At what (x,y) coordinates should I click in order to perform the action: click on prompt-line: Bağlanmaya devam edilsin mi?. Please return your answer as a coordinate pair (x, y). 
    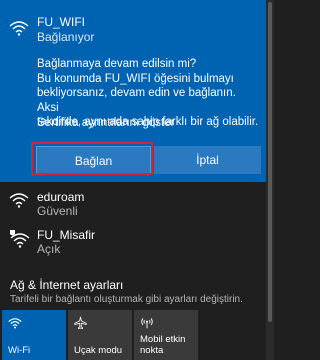
    Looking at the image, I should click on (117, 64).